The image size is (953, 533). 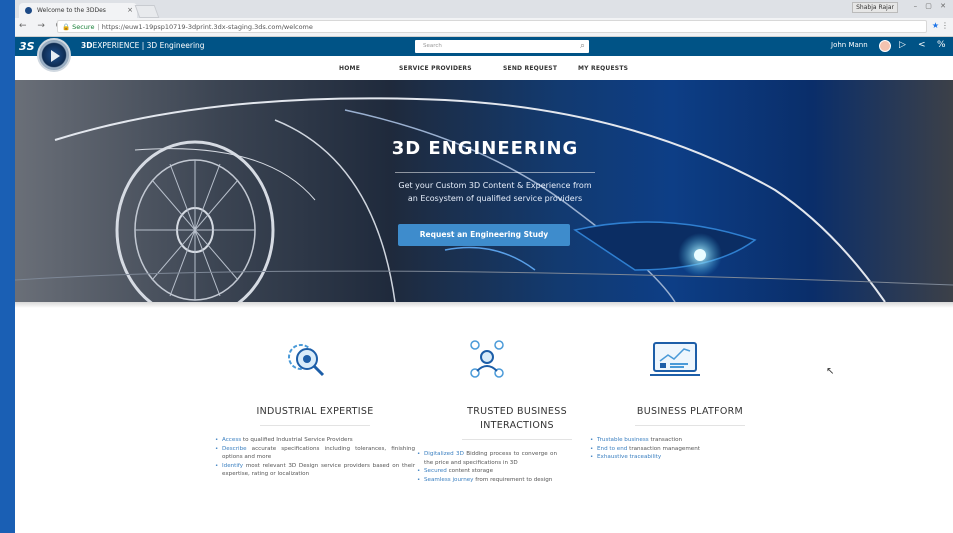 I want to click on feature-title-line2: INTERACTIONS, so click(x=517, y=425).